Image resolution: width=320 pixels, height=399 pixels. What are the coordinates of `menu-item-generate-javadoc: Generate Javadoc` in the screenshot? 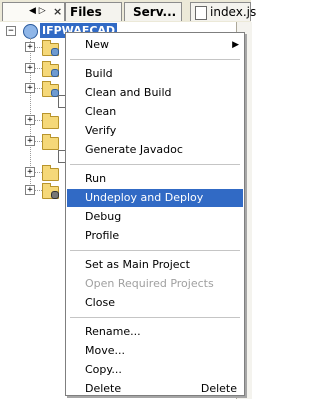 It's located at (155, 150).